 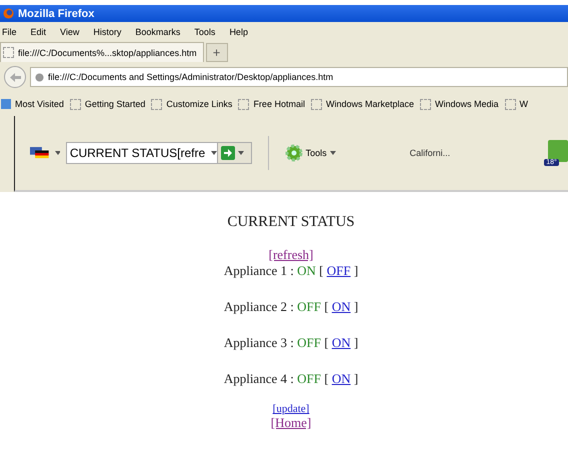 I want to click on menu-item: Help, so click(x=238, y=32).